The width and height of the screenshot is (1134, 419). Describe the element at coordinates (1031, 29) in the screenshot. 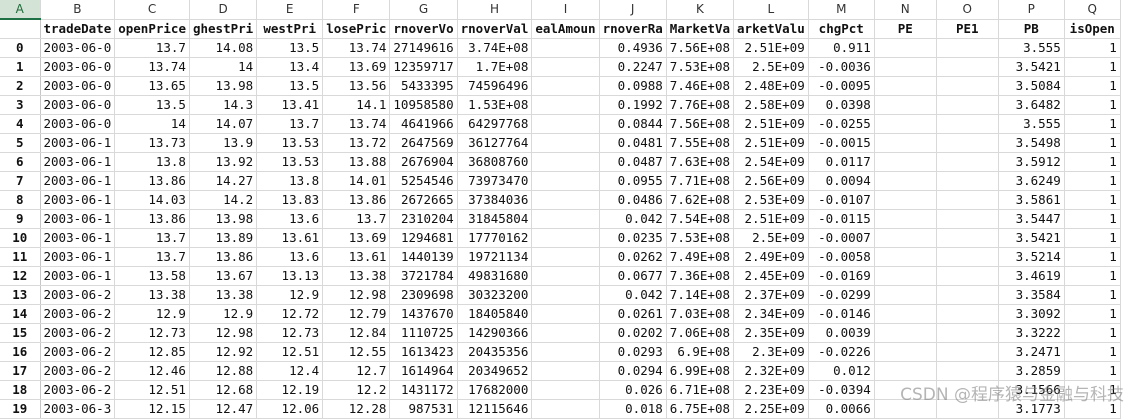

I see `field-header-pb: PB` at that location.